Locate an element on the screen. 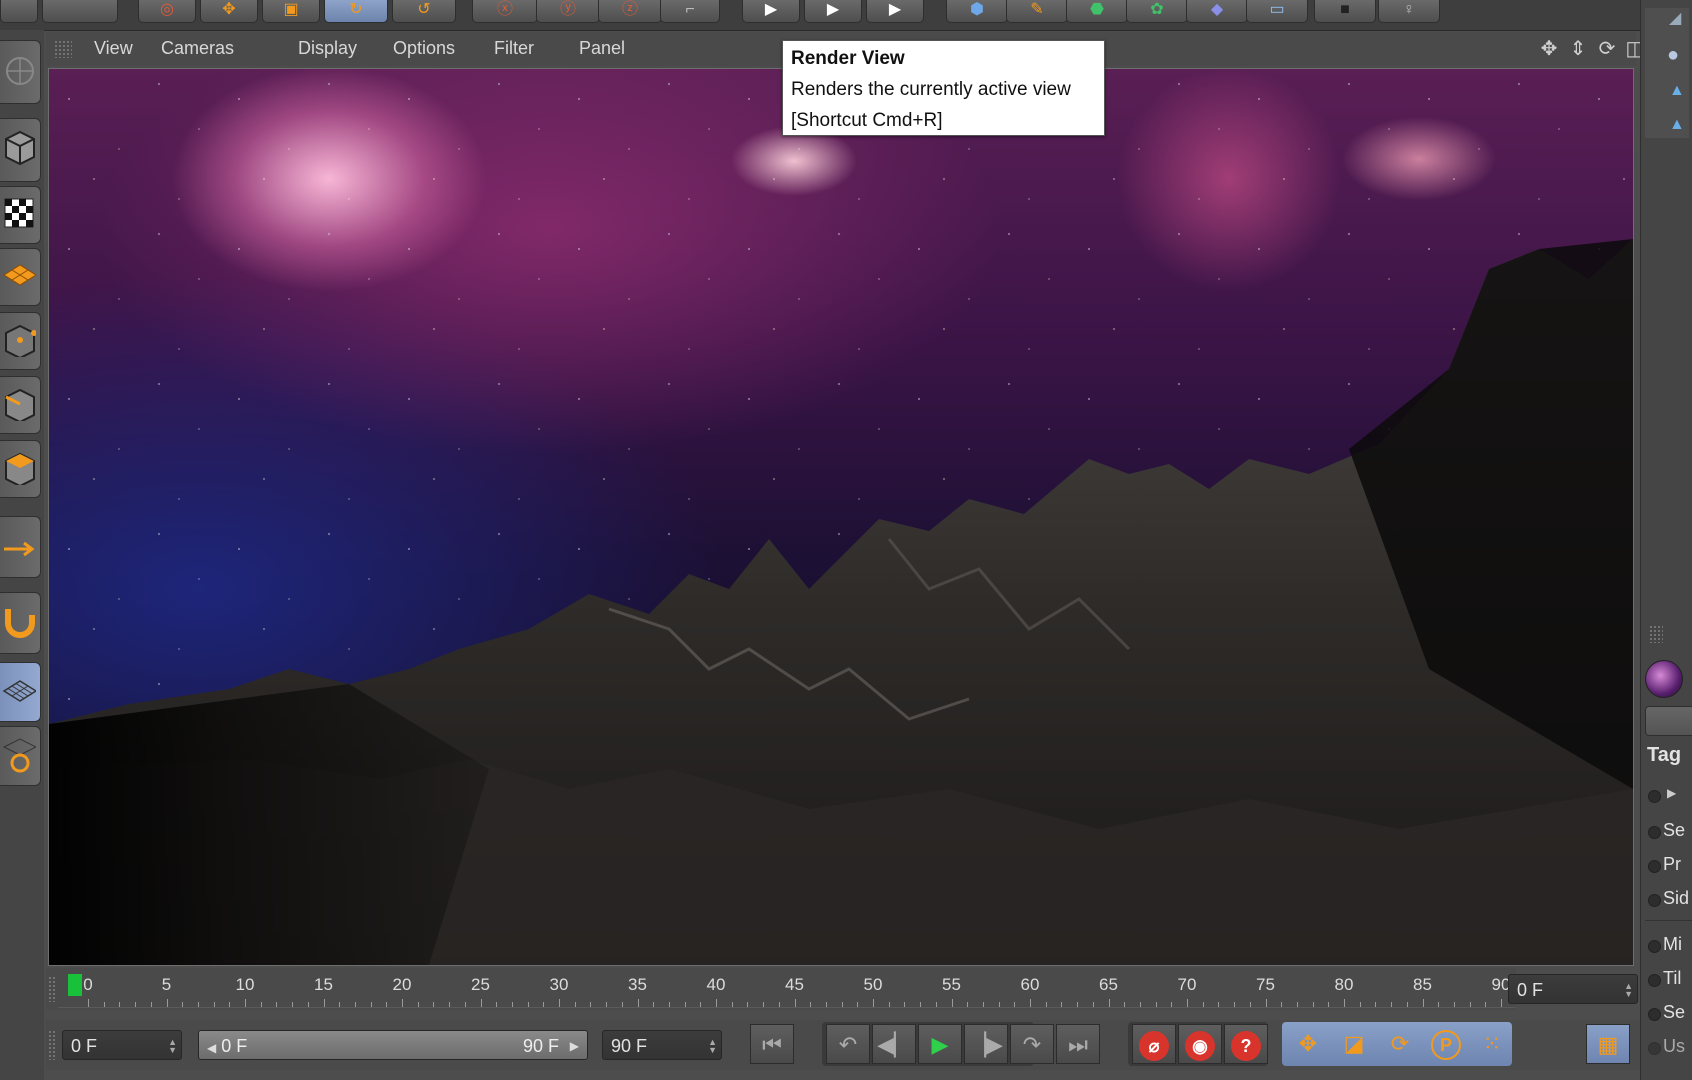 This screenshot has width=1692, height=1080. rotate-tool-button: ↻ is located at coordinates (356, 11).